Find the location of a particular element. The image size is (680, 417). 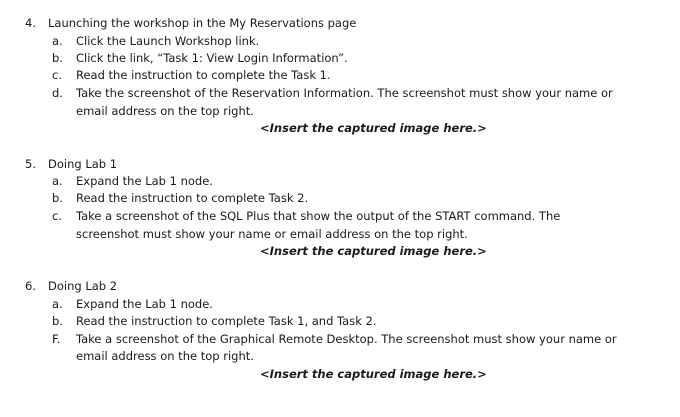

item-text: Read the instruction to complete Task 2. is located at coordinates (192, 198).